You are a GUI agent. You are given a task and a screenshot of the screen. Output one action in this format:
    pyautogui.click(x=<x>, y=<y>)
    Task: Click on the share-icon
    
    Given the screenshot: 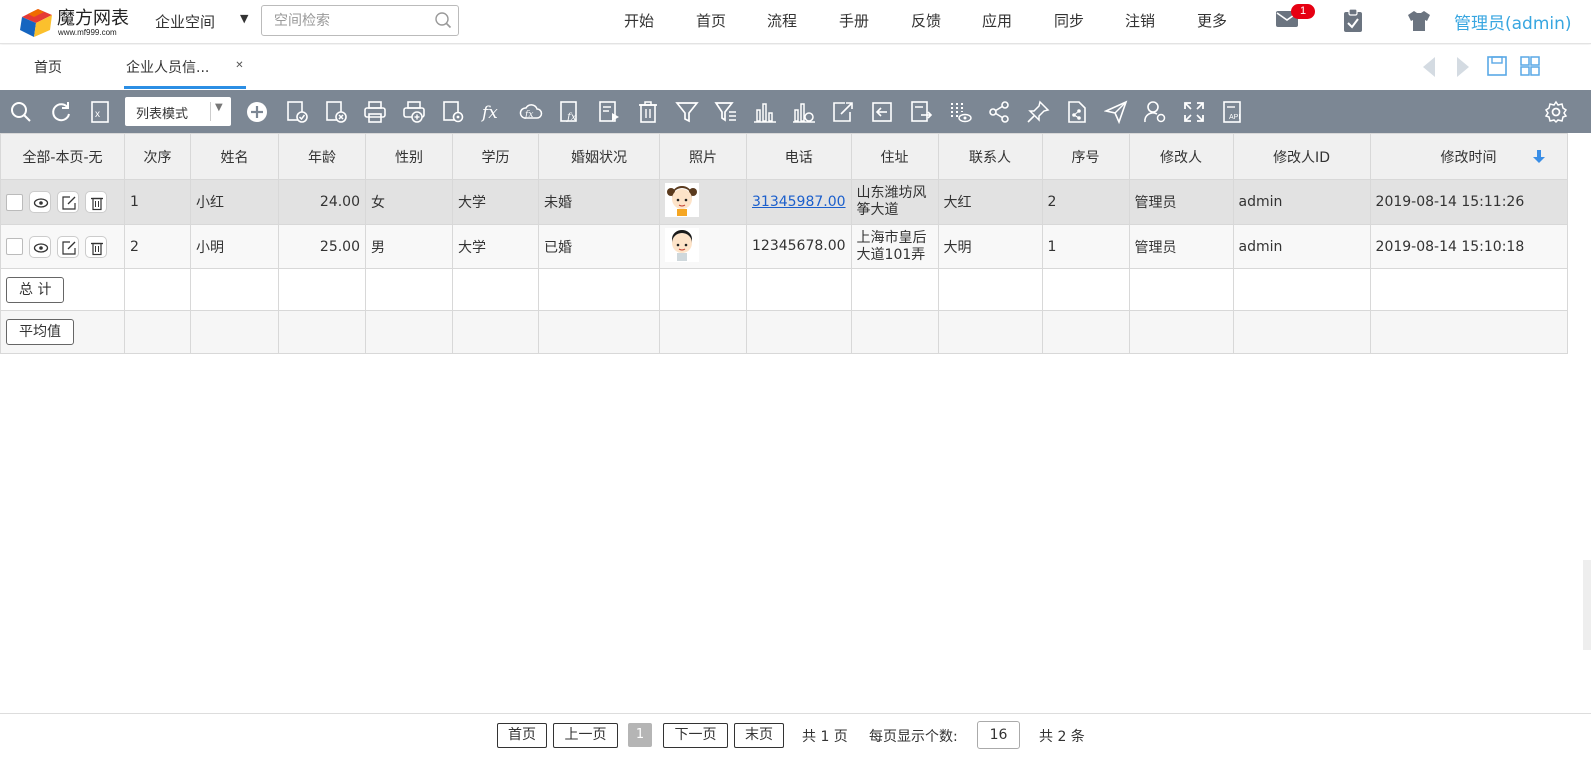 What is the action you would take?
    pyautogui.click(x=999, y=112)
    